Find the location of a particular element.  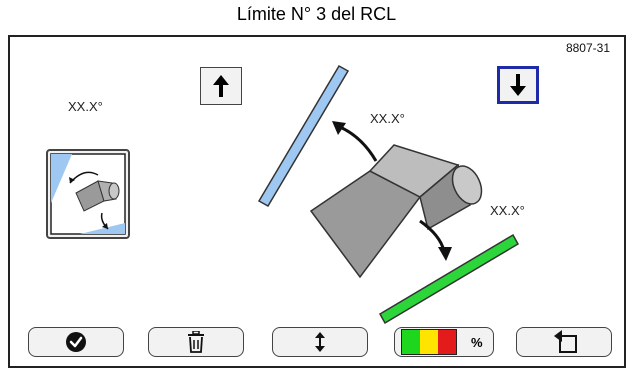

checkmark-icon is located at coordinates (76, 342).